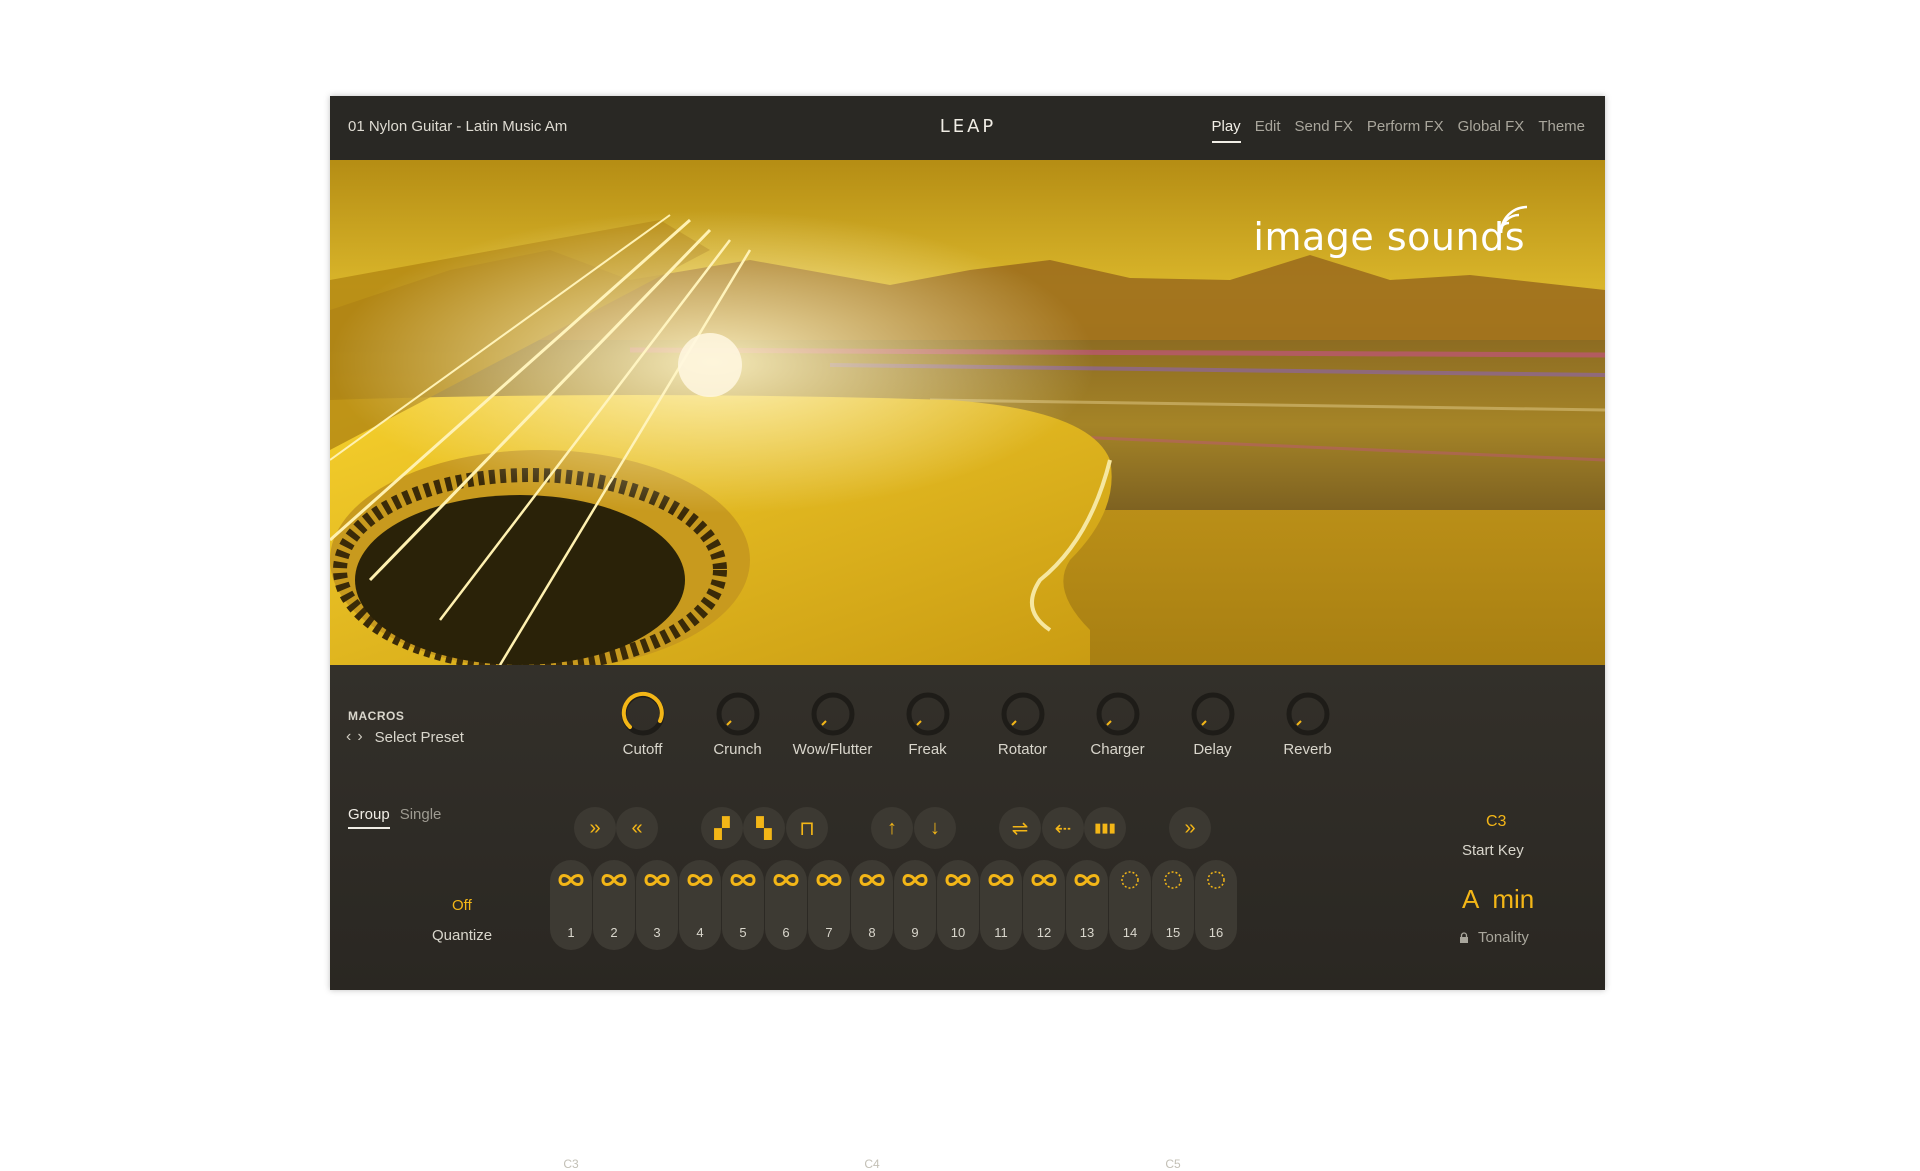  I want to click on pad: 8, so click(872, 905).